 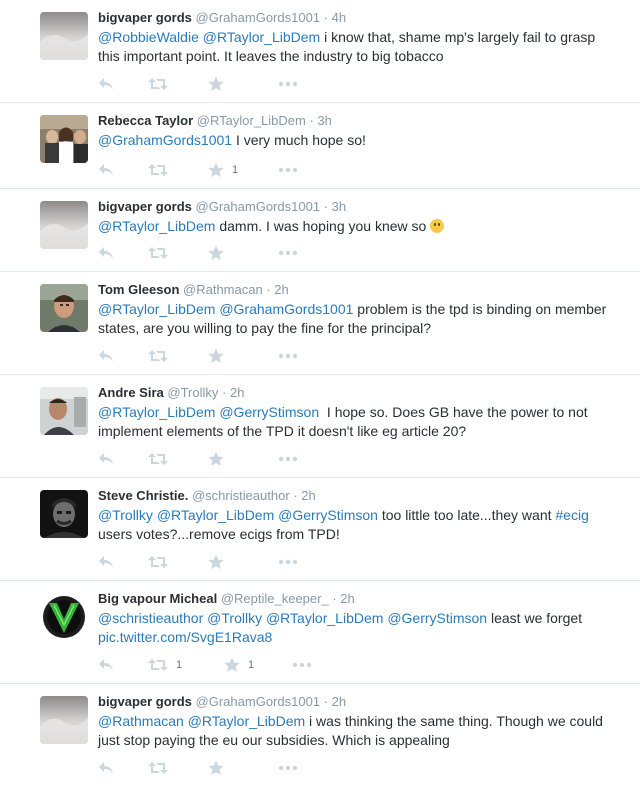 I want to click on tweet-header: Big vapour Micheal @Reptile_keeper_ · 2h, so click(x=363, y=599).